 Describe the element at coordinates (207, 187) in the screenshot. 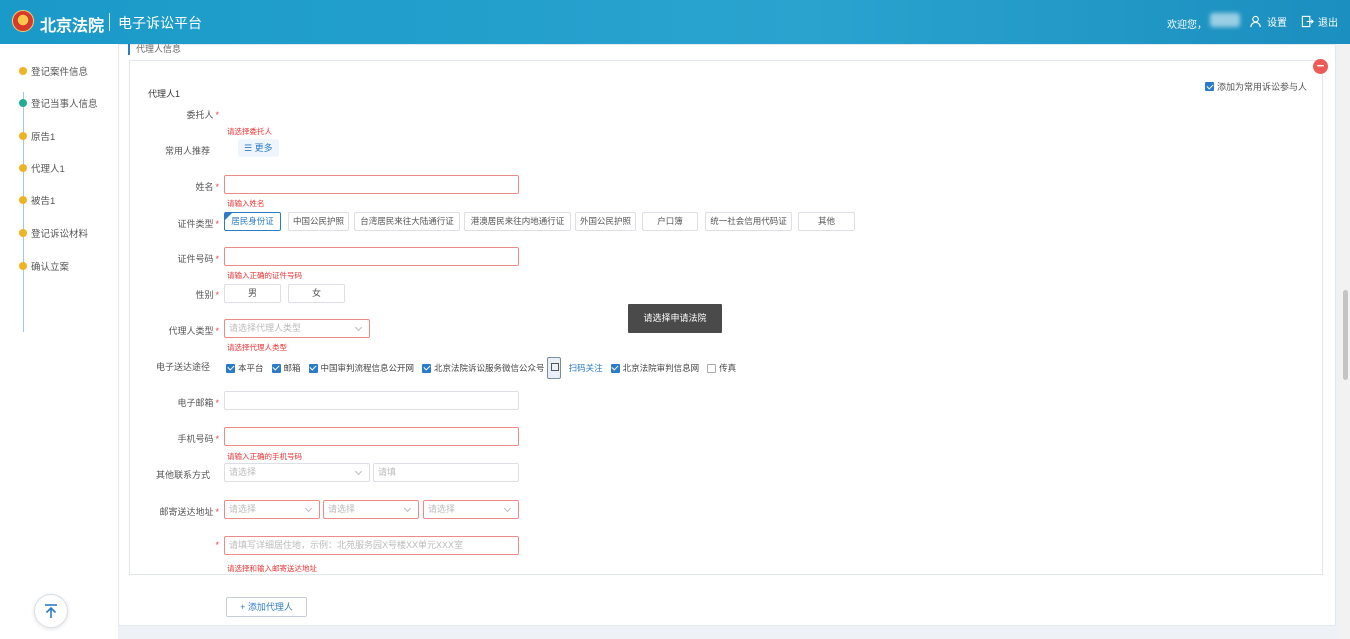

I see `name-label: 姓名 *` at that location.